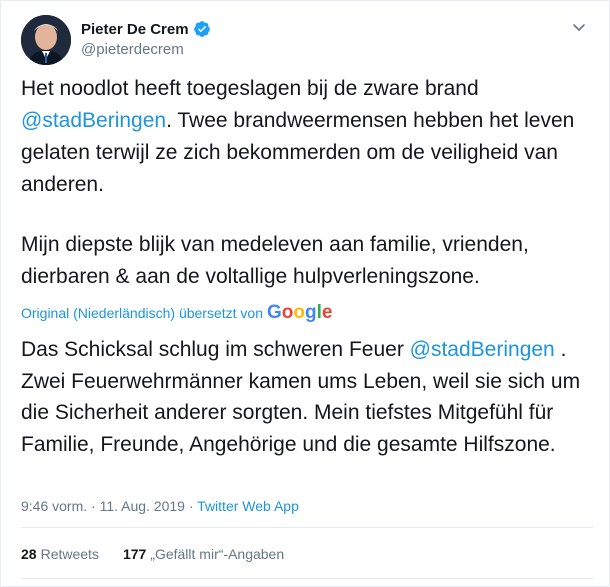 The width and height of the screenshot is (610, 587). I want to click on verified-badge-icon, so click(201, 29).